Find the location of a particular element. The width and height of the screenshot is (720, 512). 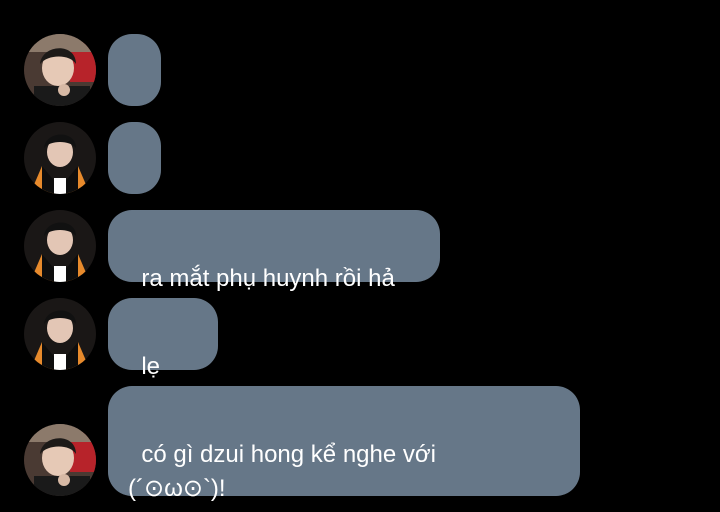

message-bubble: có gì dzui hong kể nghe với (´⊙ω⊙`)! is located at coordinates (344, 444).